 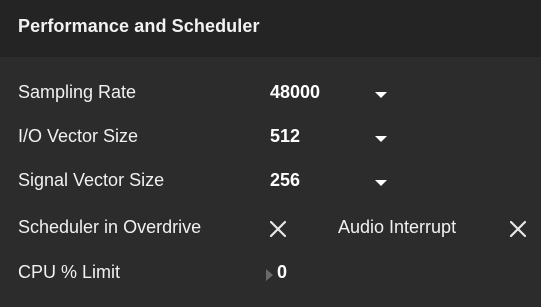 What do you see at coordinates (77, 92) in the screenshot?
I see `sampling-rate-label: Sampling Rate` at bounding box center [77, 92].